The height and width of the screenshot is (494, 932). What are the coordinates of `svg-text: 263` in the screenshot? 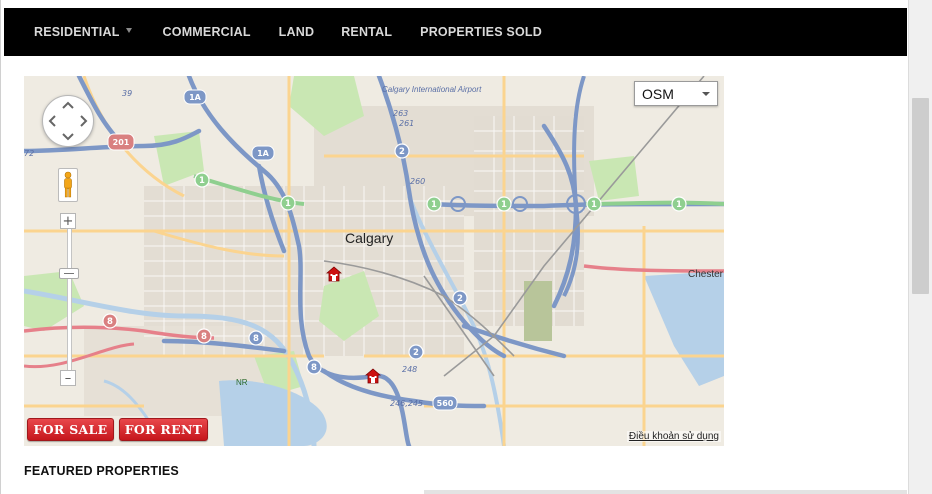 It's located at (400, 113).